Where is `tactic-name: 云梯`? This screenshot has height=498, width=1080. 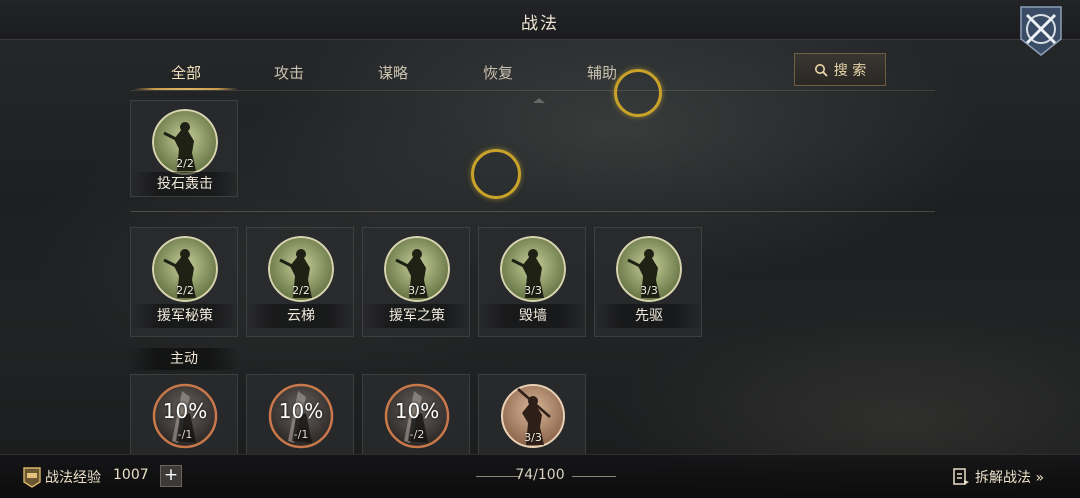
tactic-name: 云梯 is located at coordinates (301, 316).